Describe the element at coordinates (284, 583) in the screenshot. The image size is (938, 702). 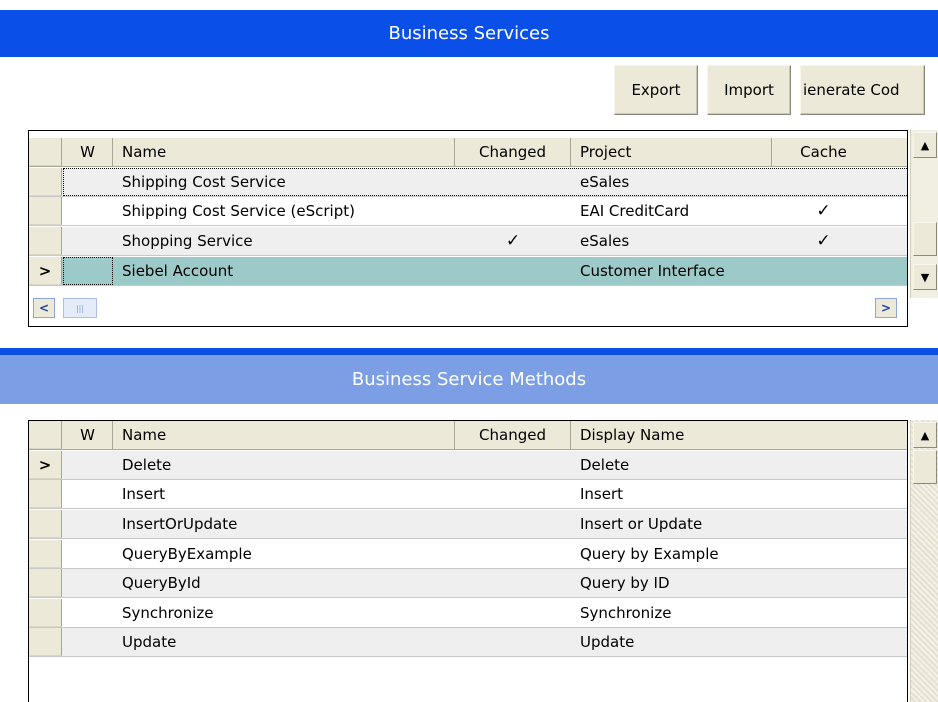
I see `name-cell: QueryById` at that location.